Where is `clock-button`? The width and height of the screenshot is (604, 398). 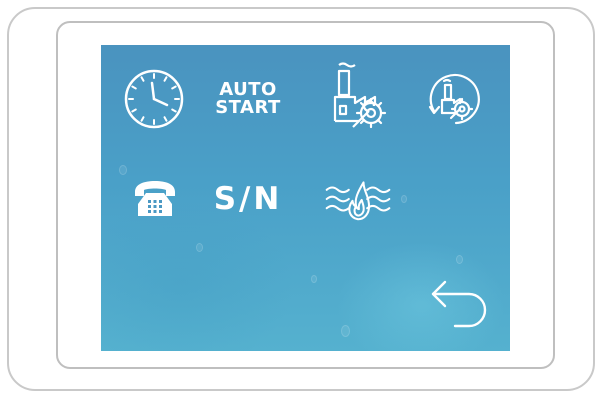
clock-button is located at coordinates (154, 99).